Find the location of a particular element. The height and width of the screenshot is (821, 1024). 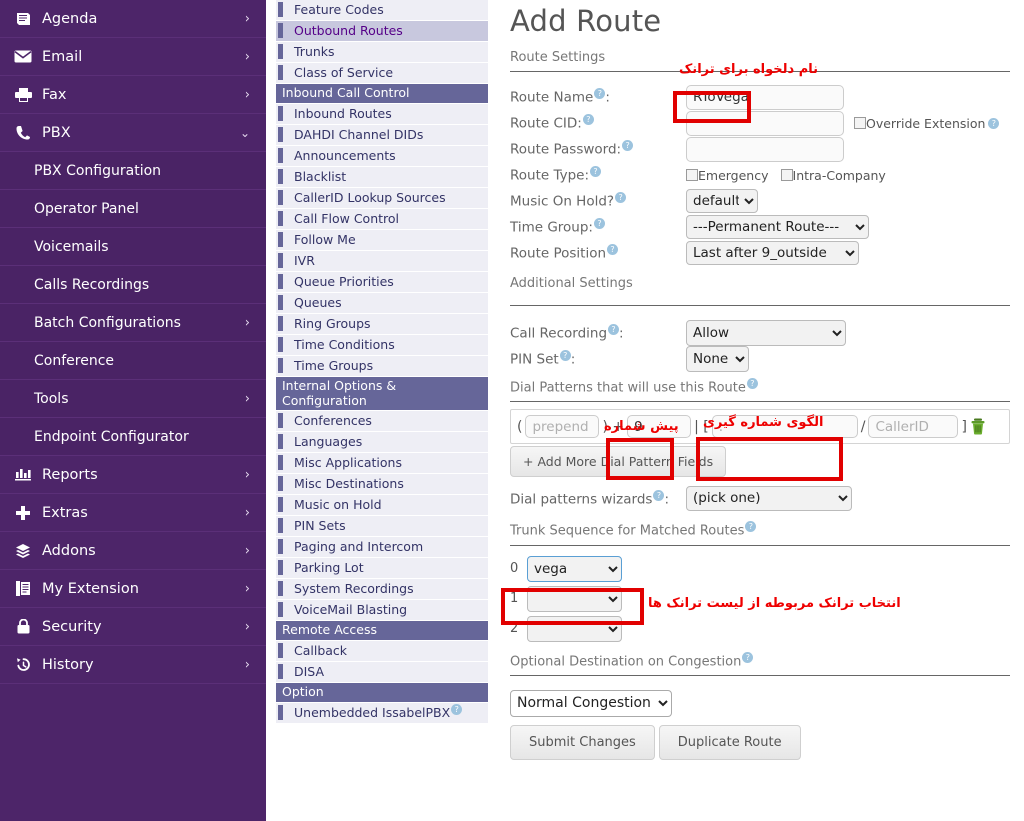

menu-item-dahdi-channel-dids: DAHDI Channel DIDs is located at coordinates (382, 135).